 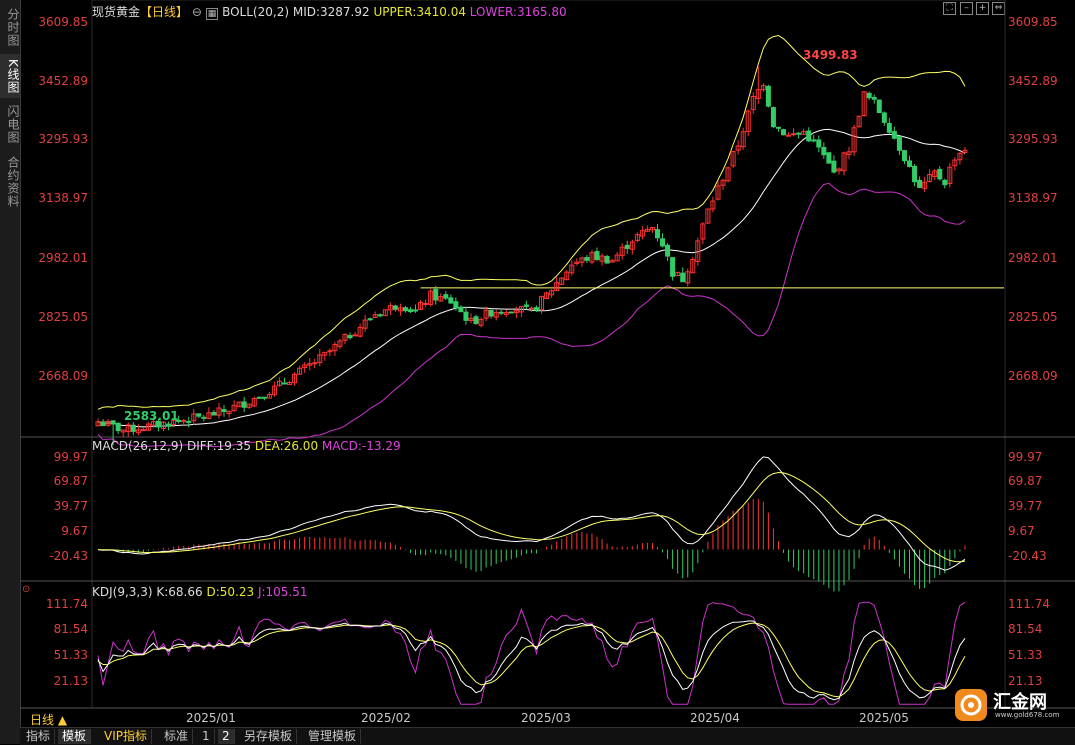 I want to click on macd-axis-left-2: 39.77, so click(x=70, y=506).